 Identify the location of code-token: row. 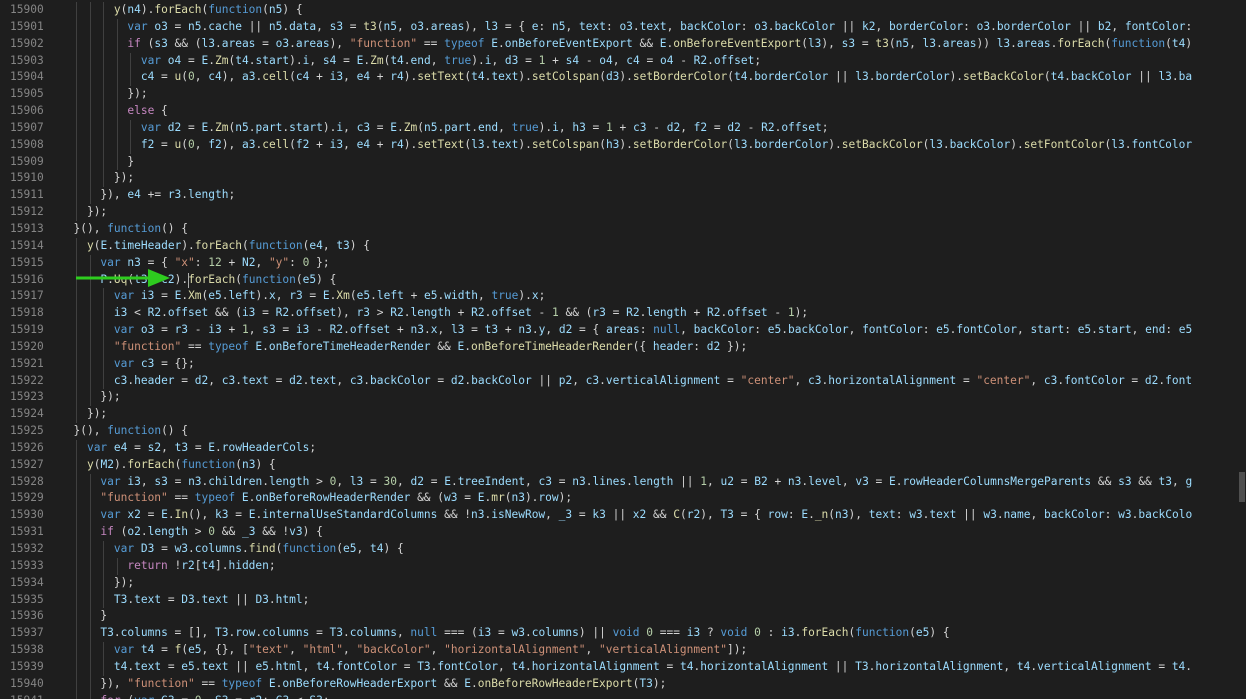
(245, 633).